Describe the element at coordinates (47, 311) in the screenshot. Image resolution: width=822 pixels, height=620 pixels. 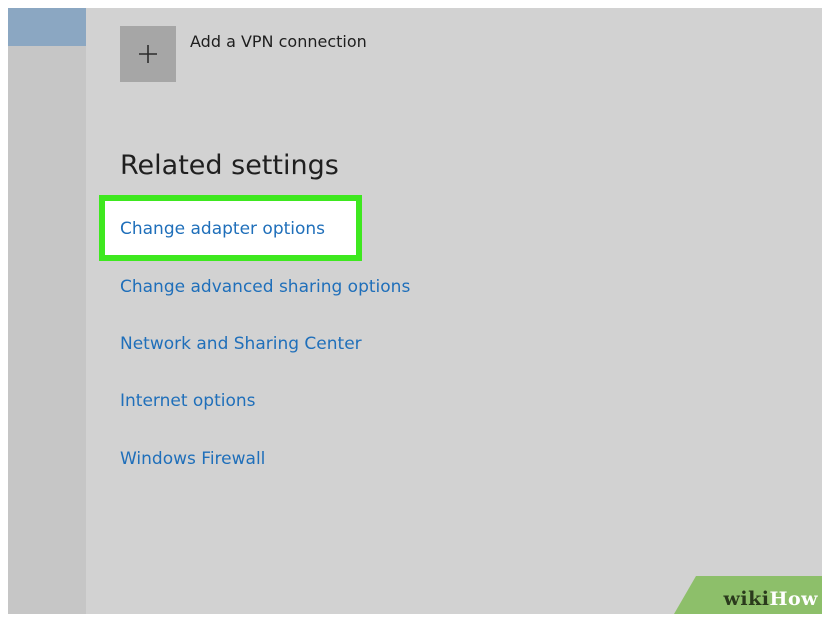
I see `left-nav-rail` at that location.